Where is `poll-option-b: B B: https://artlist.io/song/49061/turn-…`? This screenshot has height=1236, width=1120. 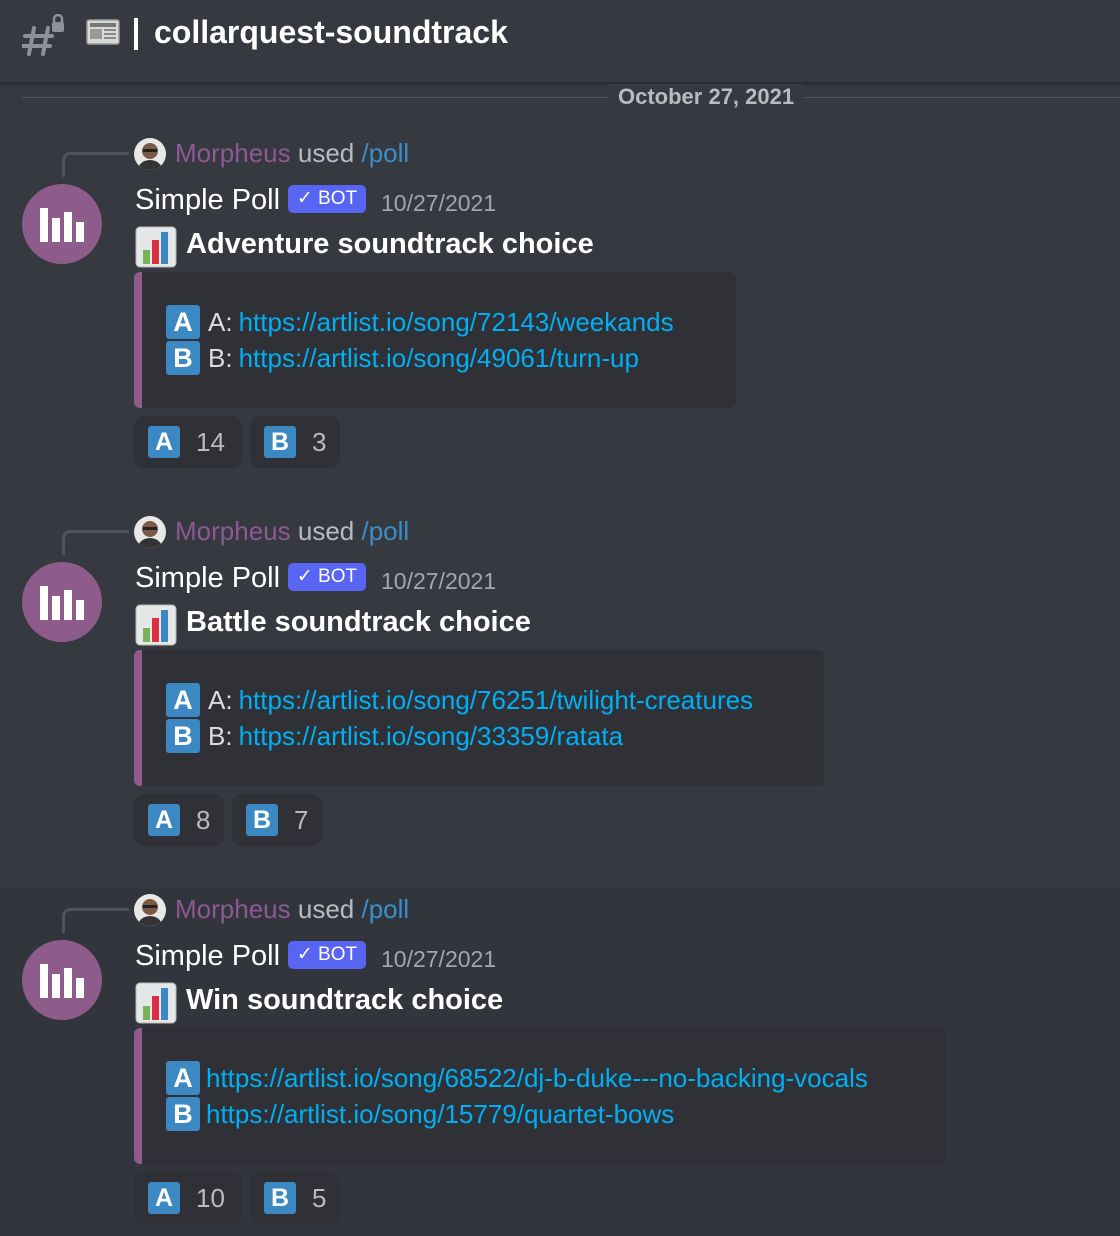
poll-option-b: B B: https://artlist.io/song/49061/turn-… is located at coordinates (402, 358).